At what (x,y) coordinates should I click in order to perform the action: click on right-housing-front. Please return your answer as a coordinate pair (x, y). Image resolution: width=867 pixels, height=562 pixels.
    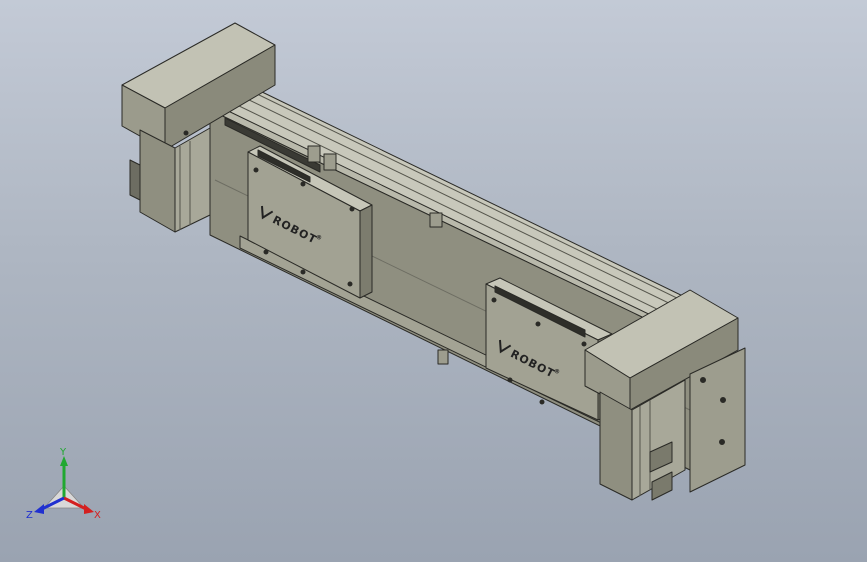
    Looking at the image, I should click on (616, 446).